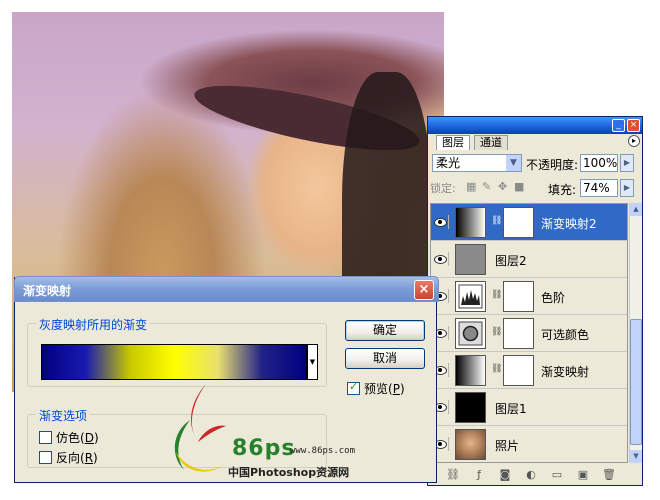 This screenshot has height=500, width=660. Describe the element at coordinates (385, 358) in the screenshot. I see `cancel-button: 取消` at that location.